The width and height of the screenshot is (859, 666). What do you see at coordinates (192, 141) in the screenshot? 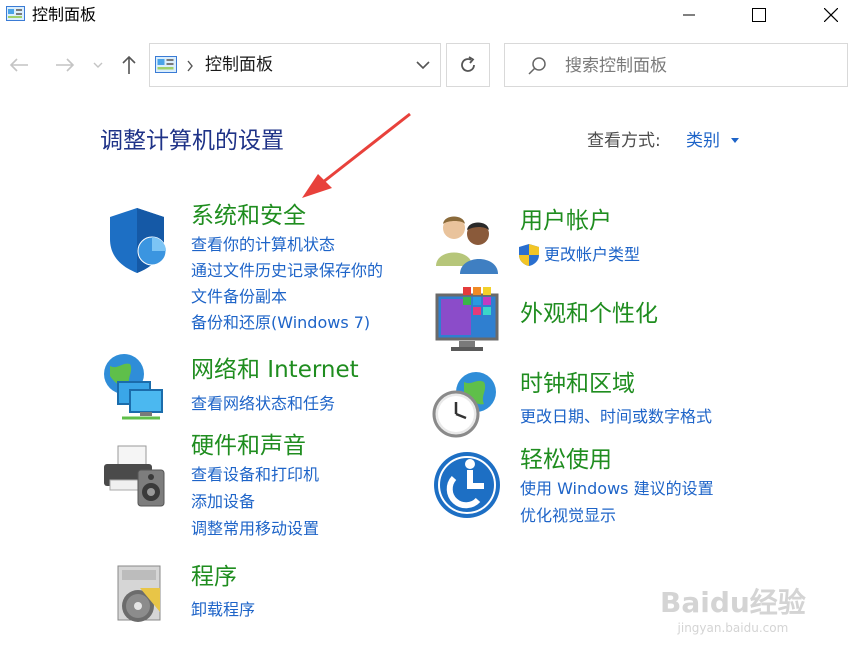
I see `page-title: 调整计算机的设置` at bounding box center [192, 141].